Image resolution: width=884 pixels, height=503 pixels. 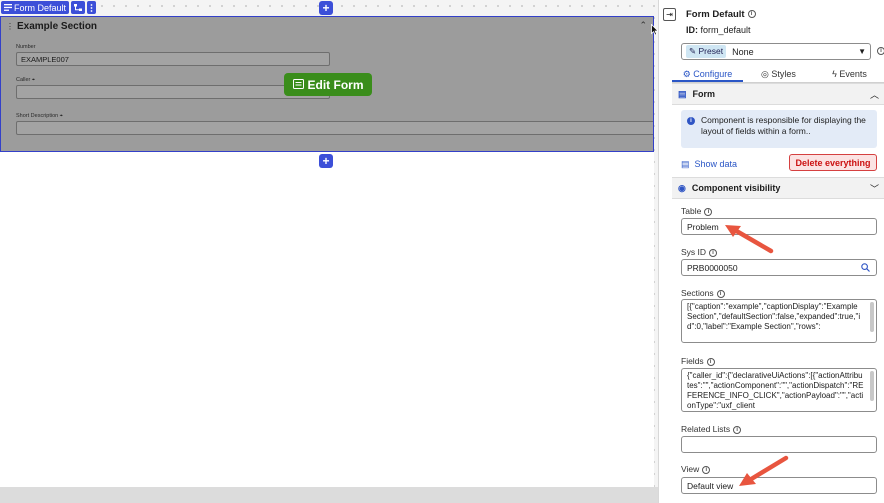 I want to click on palette-icon: ◎, so click(x=765, y=74).